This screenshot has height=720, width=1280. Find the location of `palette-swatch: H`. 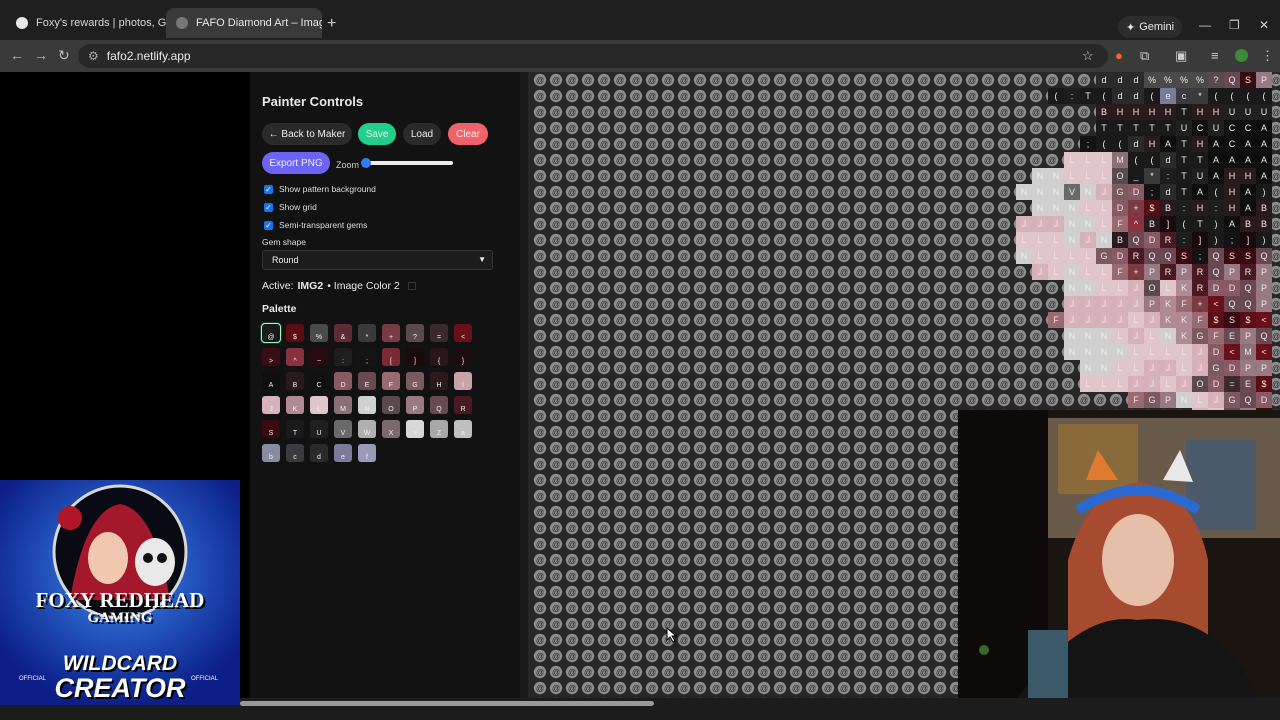

palette-swatch: H is located at coordinates (439, 381).